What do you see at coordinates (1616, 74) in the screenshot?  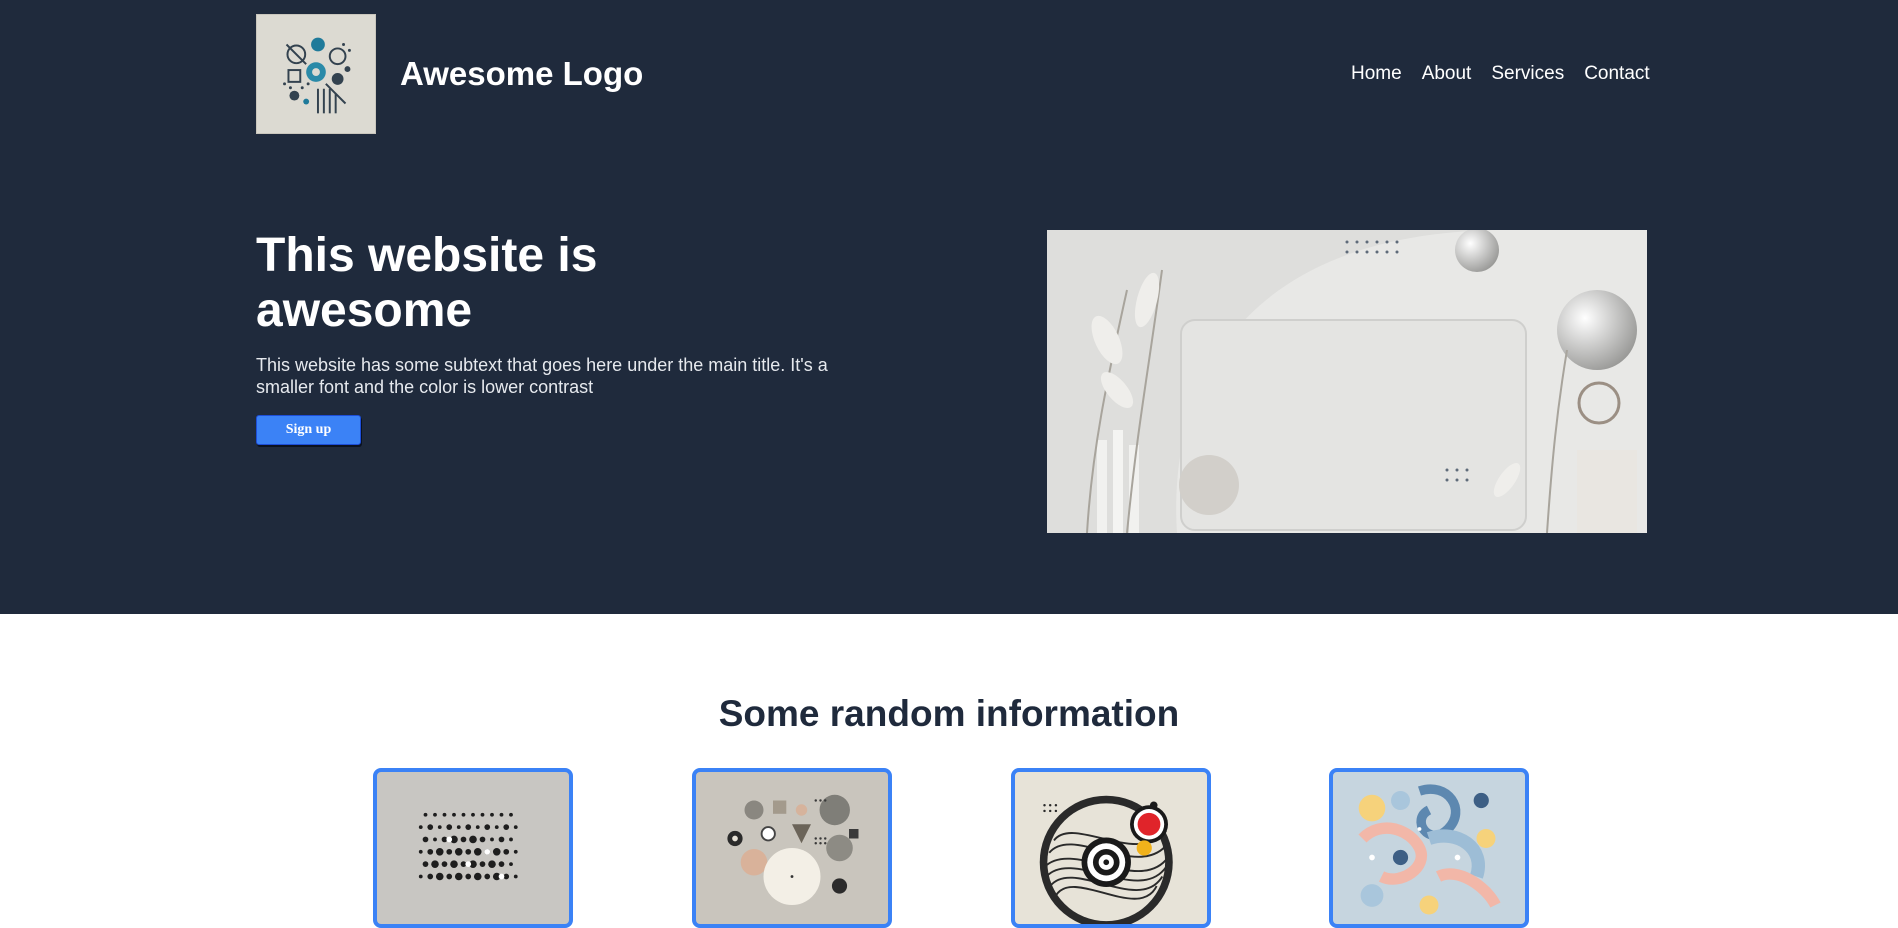 I see `nav-contact: Contact` at bounding box center [1616, 74].